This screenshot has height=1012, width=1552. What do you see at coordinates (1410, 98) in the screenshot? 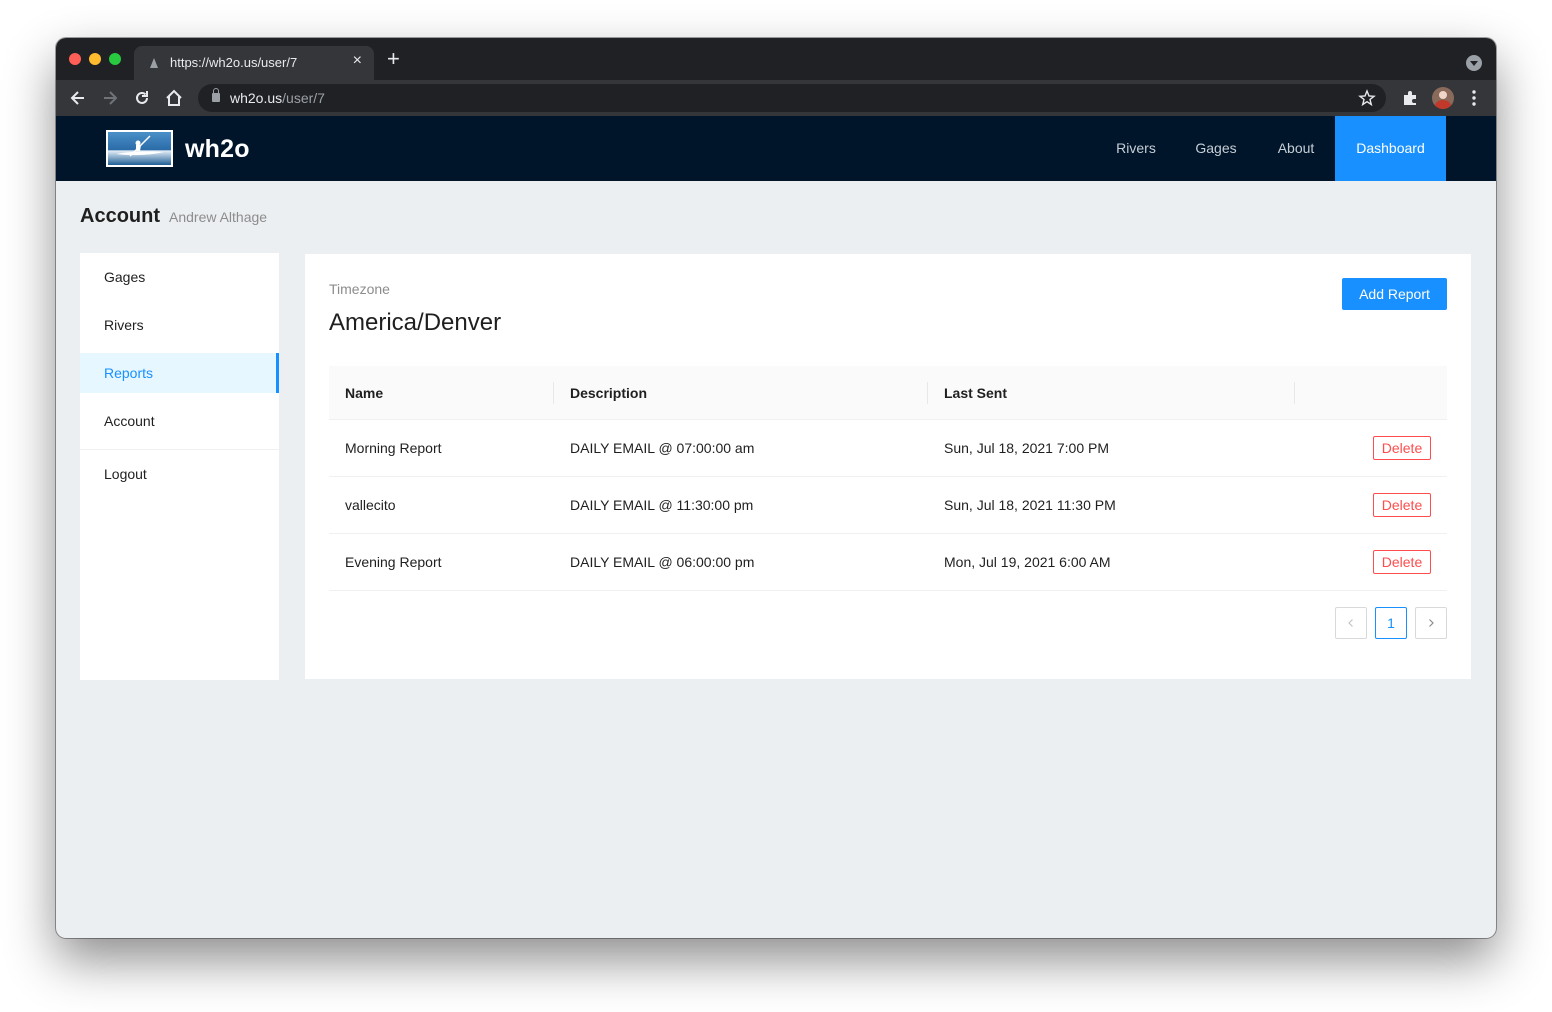
I see `extensions-puzzle-icon` at bounding box center [1410, 98].